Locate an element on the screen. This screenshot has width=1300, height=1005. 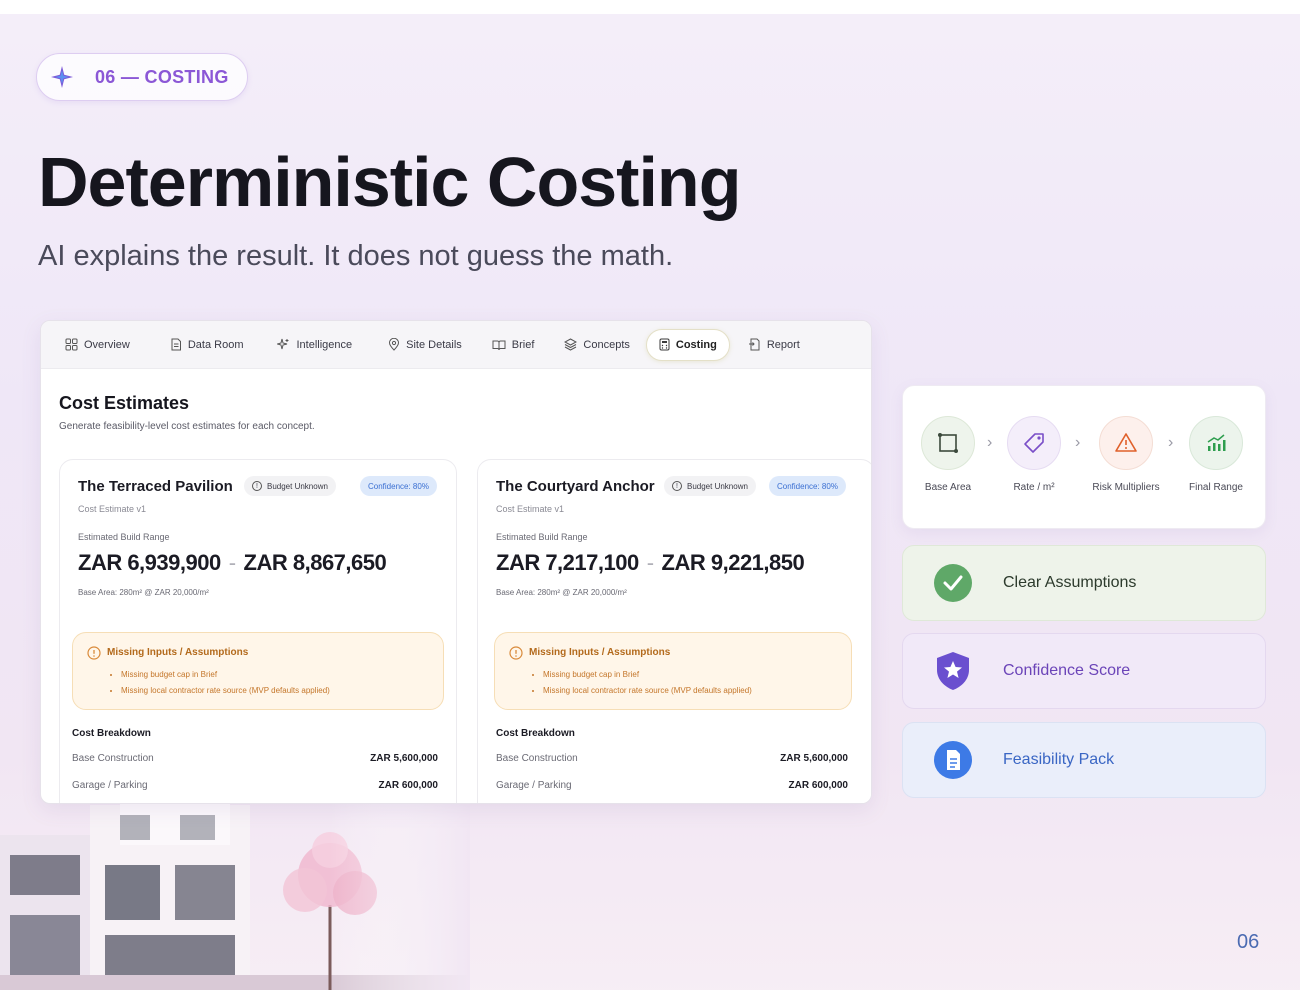
flow-step-label: Final Range is located at coordinates (1216, 487).